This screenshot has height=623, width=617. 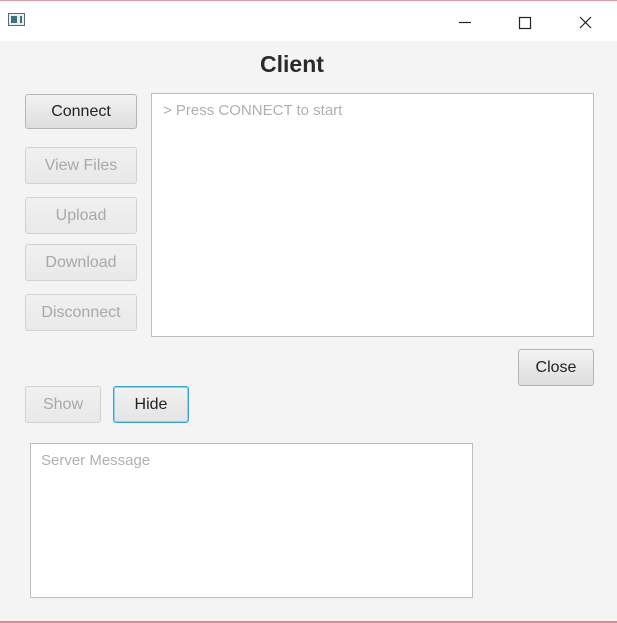 I want to click on close-window-button, so click(x=585, y=22).